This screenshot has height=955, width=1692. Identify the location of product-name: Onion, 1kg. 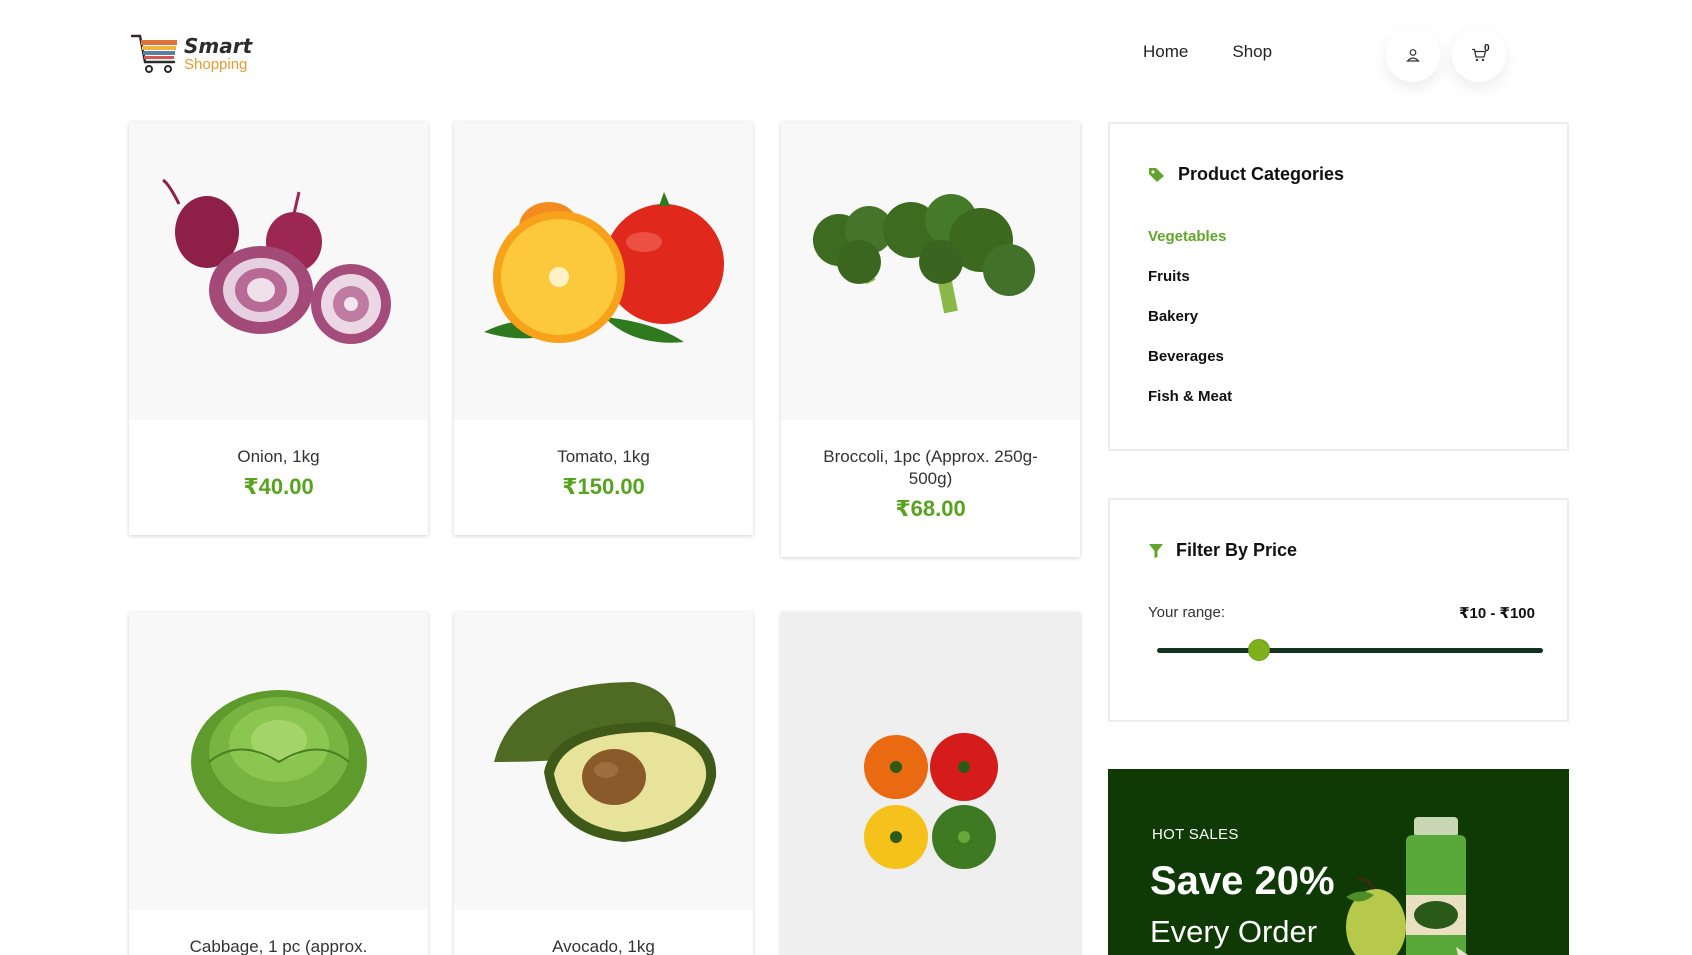
(278, 457).